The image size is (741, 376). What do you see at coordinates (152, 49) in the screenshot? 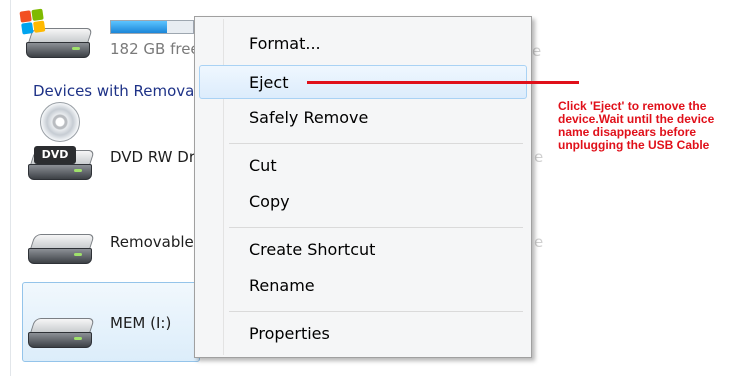
I see `free-space-text: 182 GB free` at bounding box center [152, 49].